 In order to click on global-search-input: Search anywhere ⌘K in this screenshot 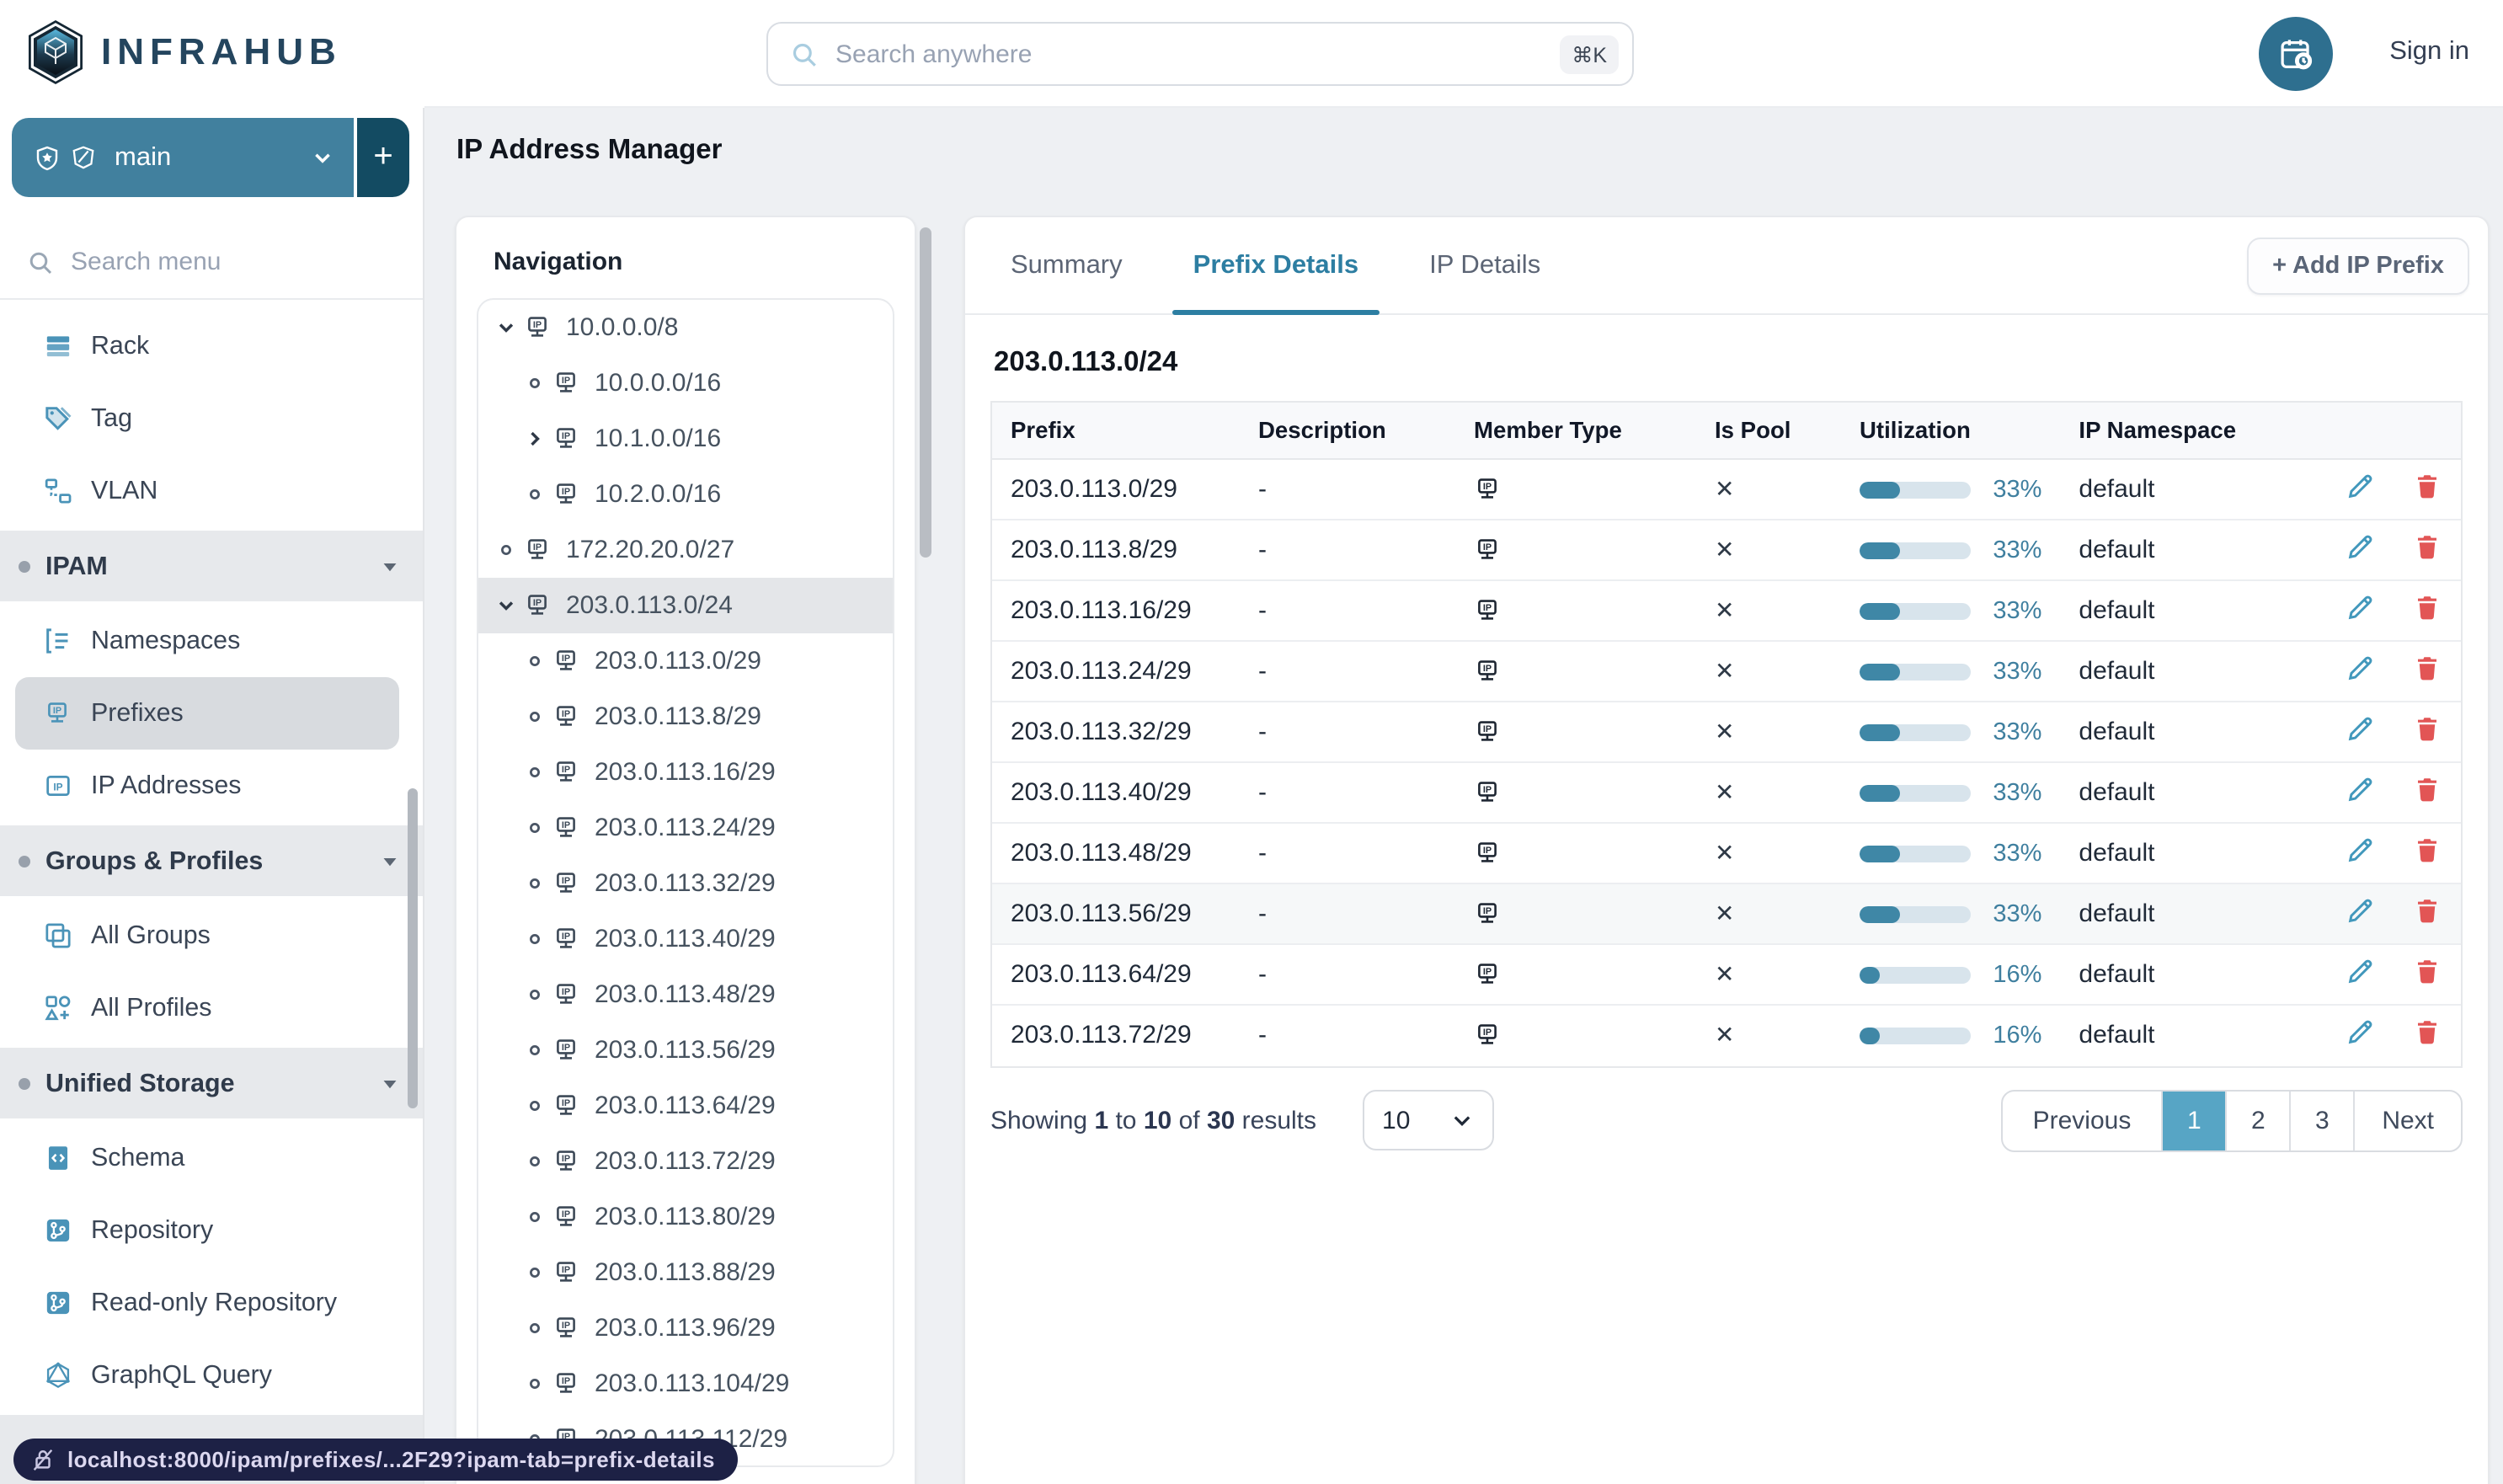, I will do `click(1200, 54)`.